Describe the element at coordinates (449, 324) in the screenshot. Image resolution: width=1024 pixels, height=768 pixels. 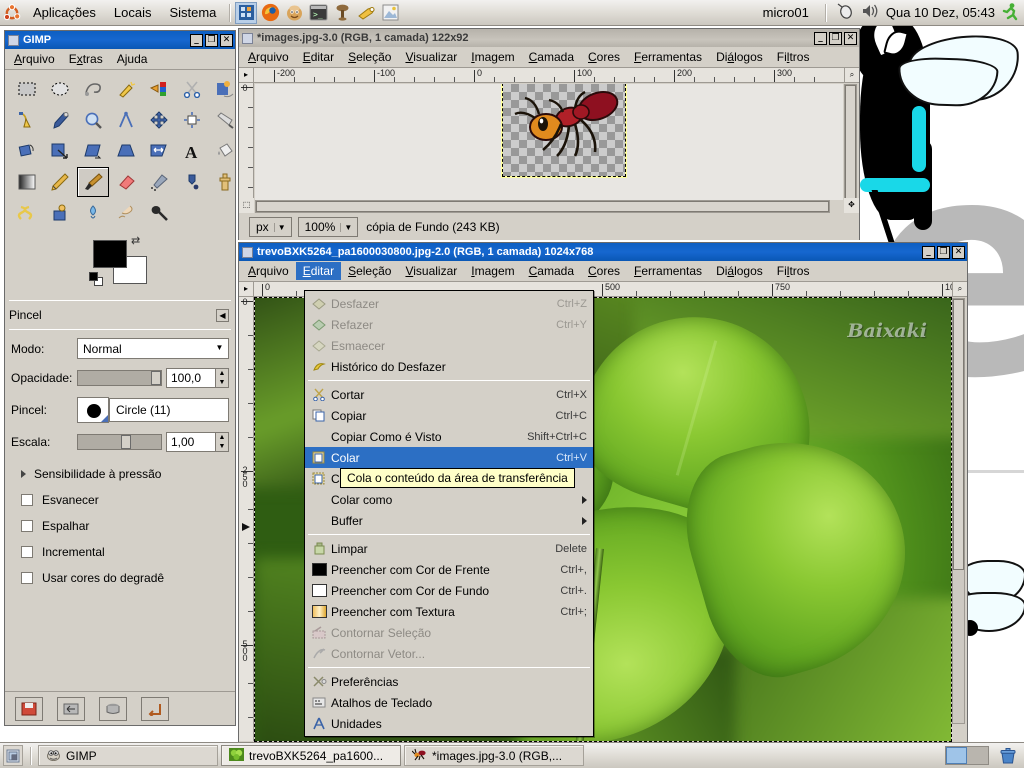
I see `menu-item-refazer: Refazer Ctrl+Y` at that location.